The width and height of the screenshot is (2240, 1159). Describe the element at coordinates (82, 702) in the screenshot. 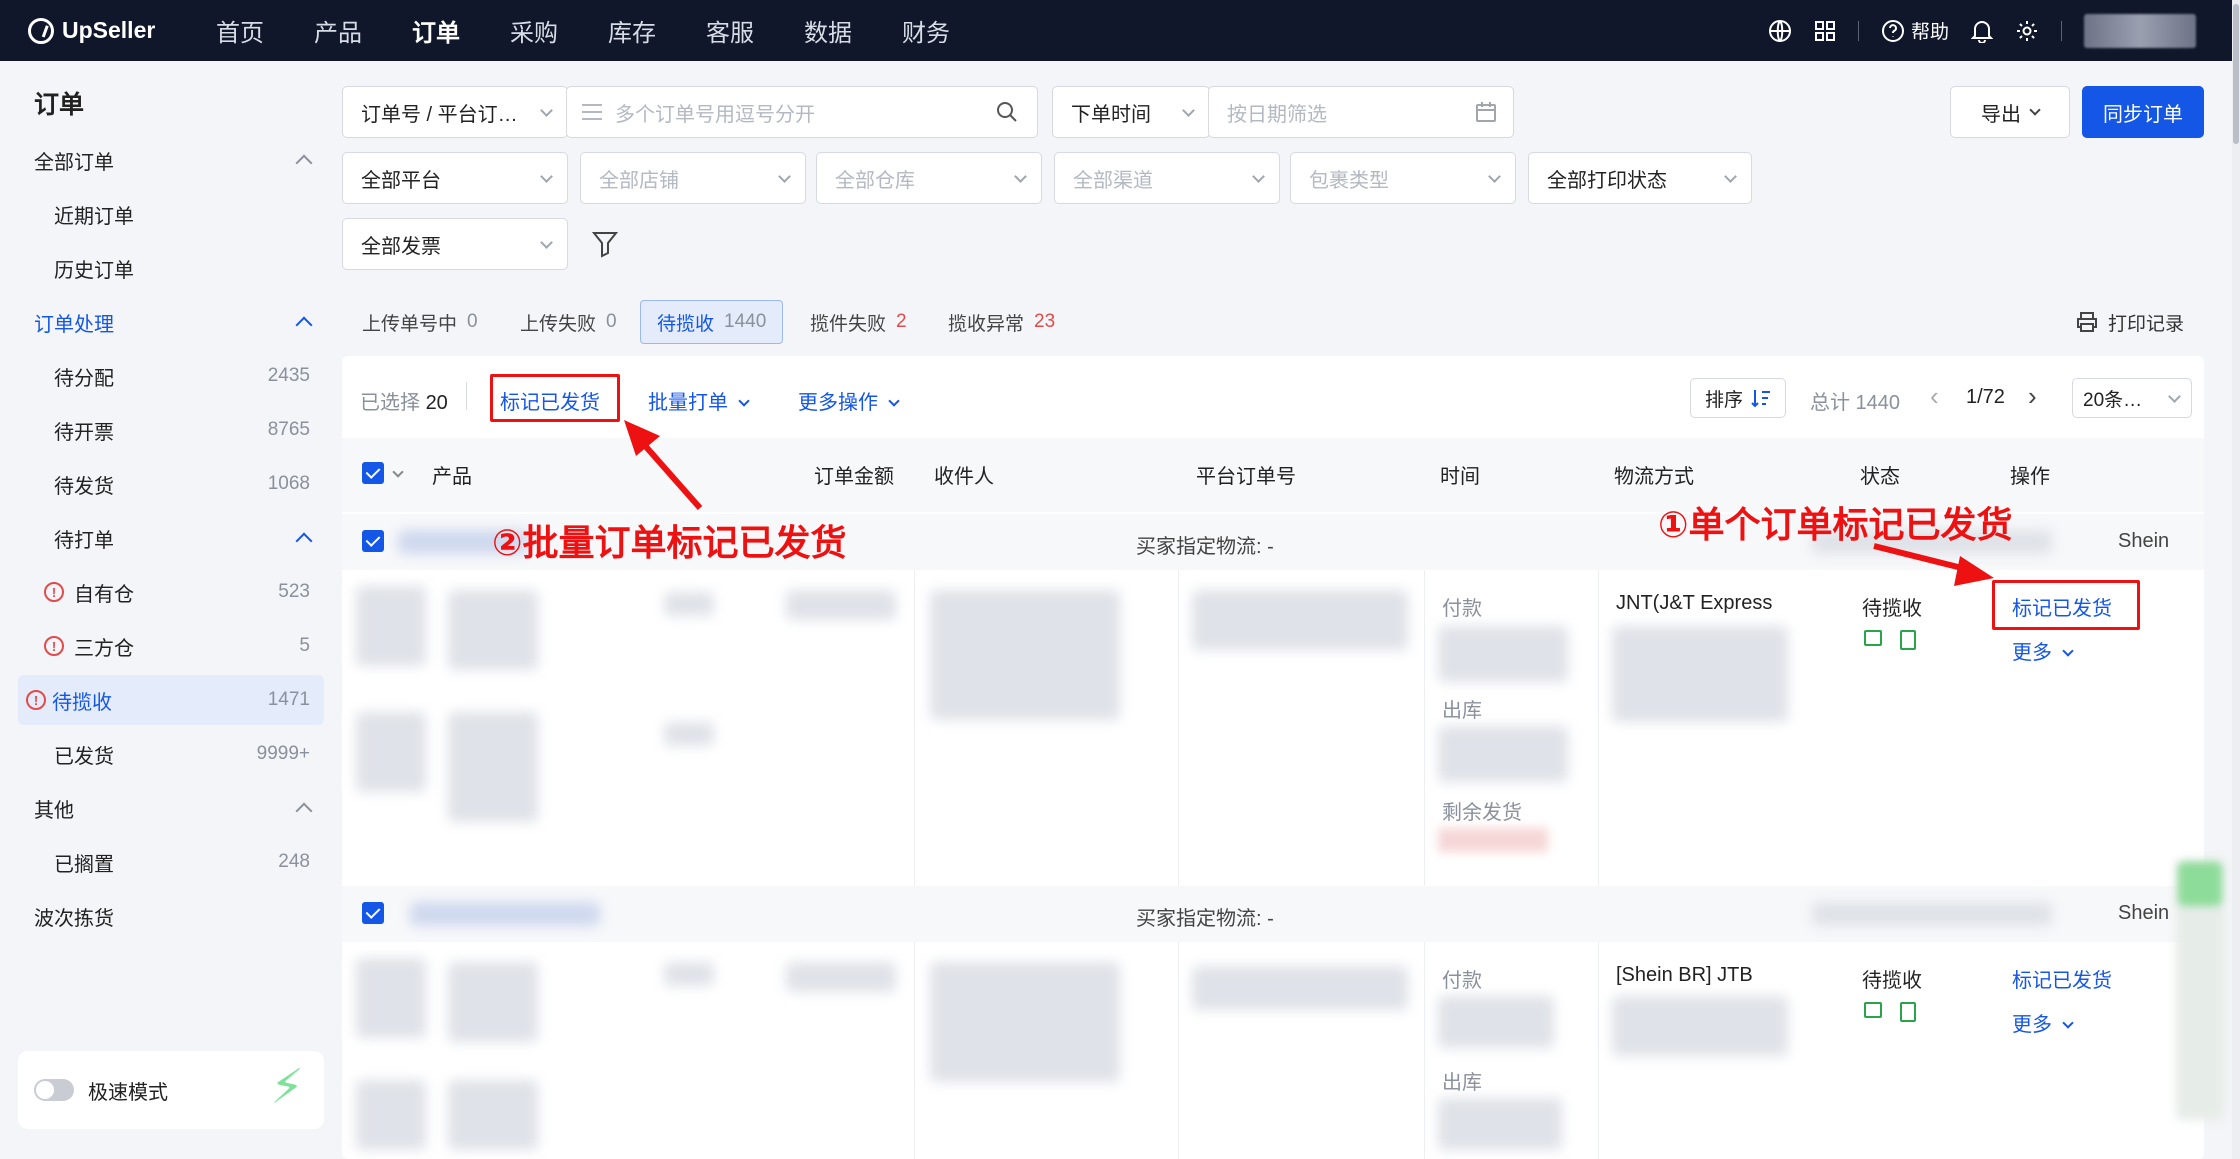

I see `sidebar-item-label: 待揽收` at that location.